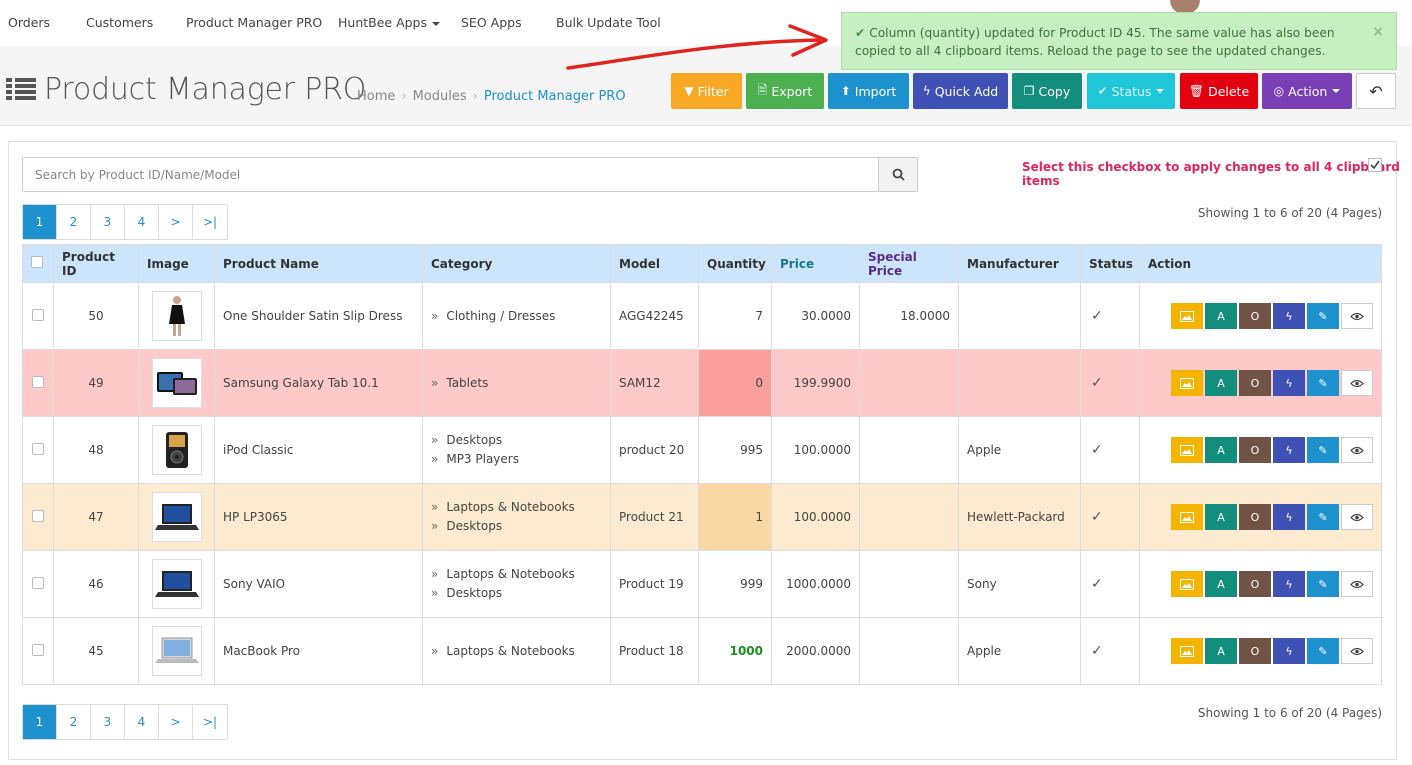 This screenshot has width=1412, height=765. I want to click on quantity-cell: 0, so click(735, 383).